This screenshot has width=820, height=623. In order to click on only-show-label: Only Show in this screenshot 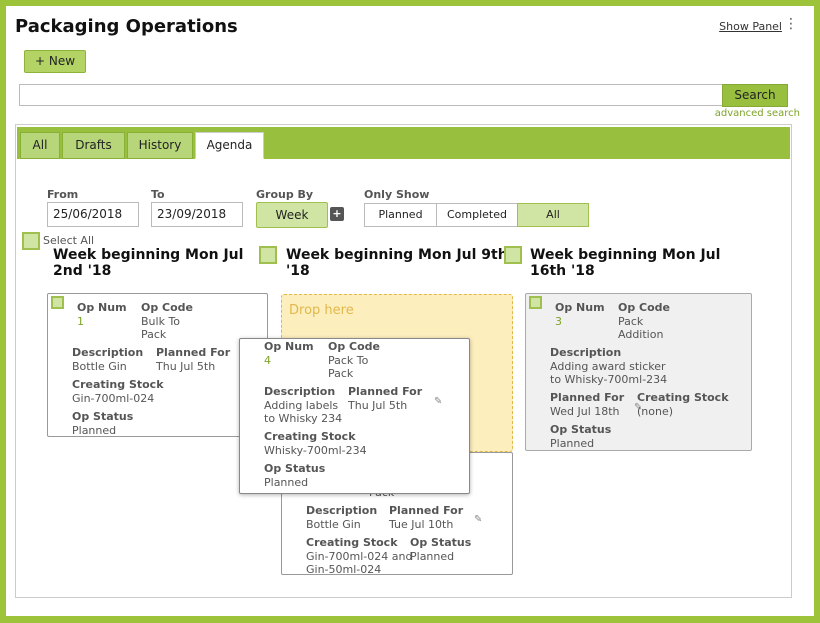, I will do `click(397, 194)`.